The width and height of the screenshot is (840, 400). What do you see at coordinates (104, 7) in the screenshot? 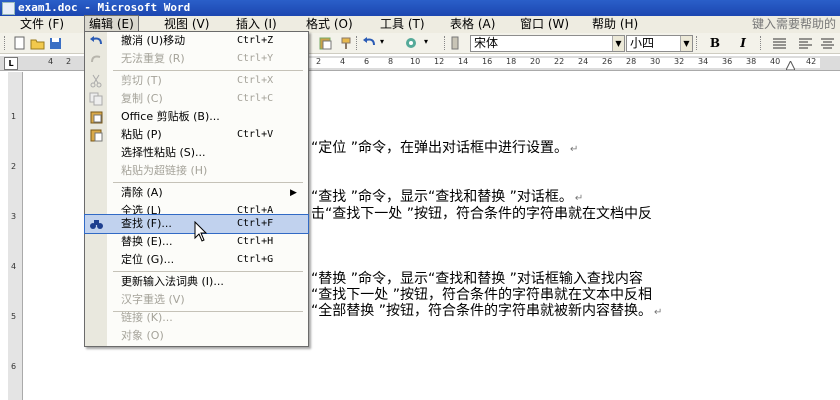
I see `window-title: exam1.doc - Microsoft Word` at bounding box center [104, 7].